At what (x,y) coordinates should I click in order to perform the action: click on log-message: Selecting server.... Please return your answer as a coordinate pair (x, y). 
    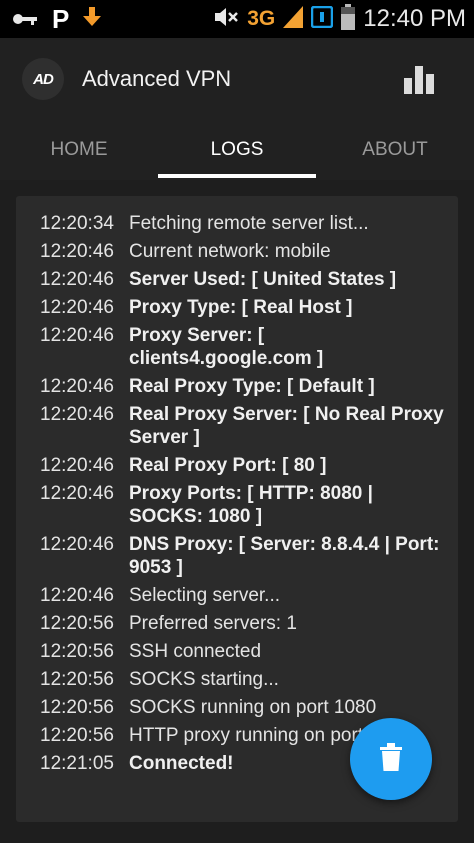
    Looking at the image, I should click on (205, 595).